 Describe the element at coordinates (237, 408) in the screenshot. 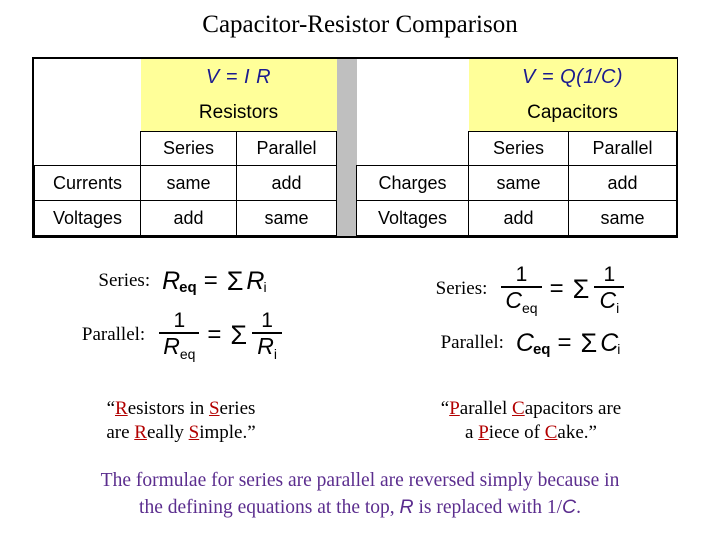

I see `quote-text-1b: eries` at that location.